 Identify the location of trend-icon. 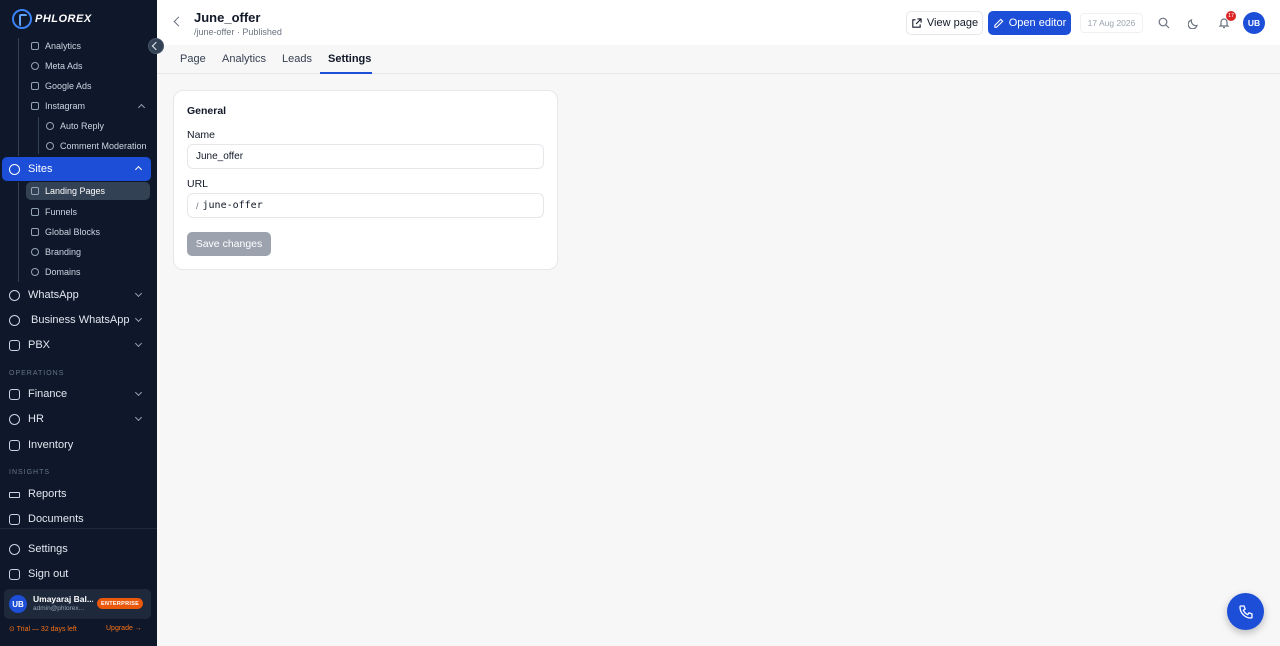
(14, 495).